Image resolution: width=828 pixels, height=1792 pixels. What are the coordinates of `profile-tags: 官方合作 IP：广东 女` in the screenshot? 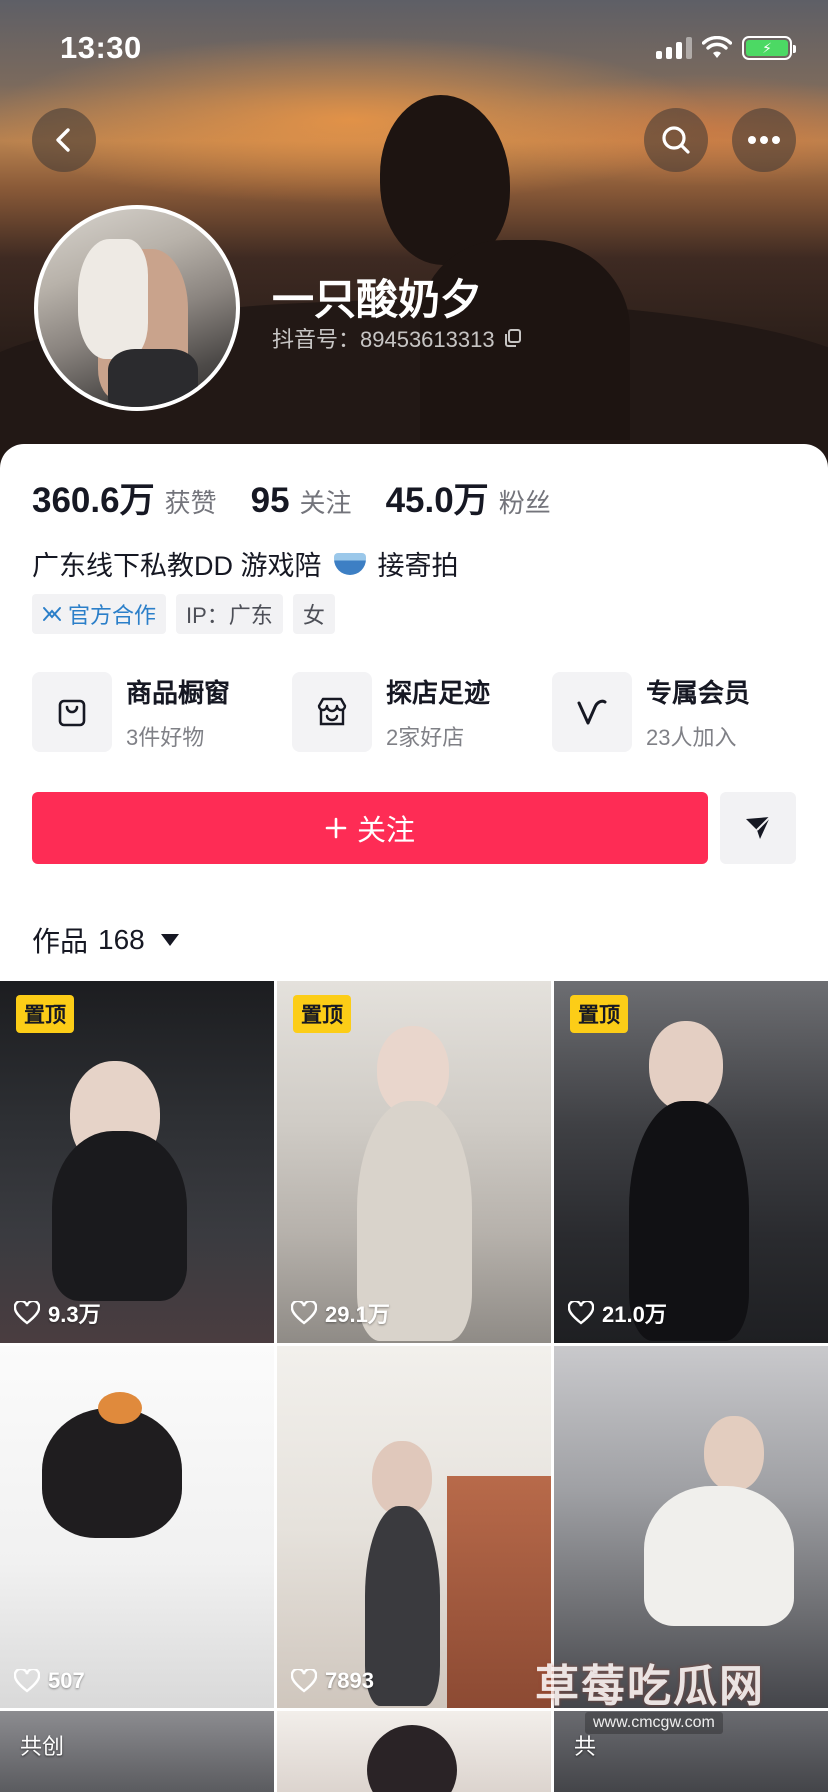 It's located at (183, 614).